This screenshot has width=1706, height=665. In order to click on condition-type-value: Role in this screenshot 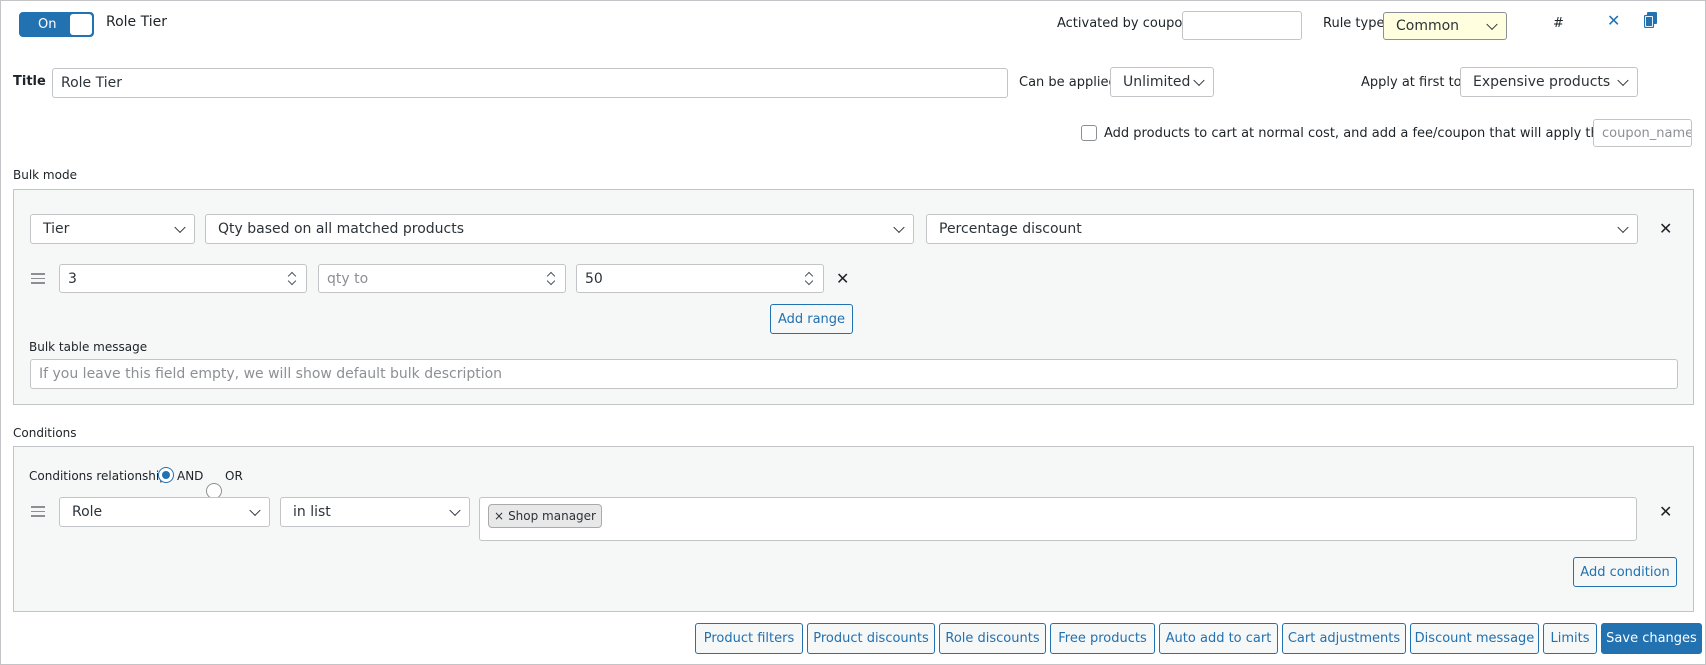, I will do `click(87, 512)`.